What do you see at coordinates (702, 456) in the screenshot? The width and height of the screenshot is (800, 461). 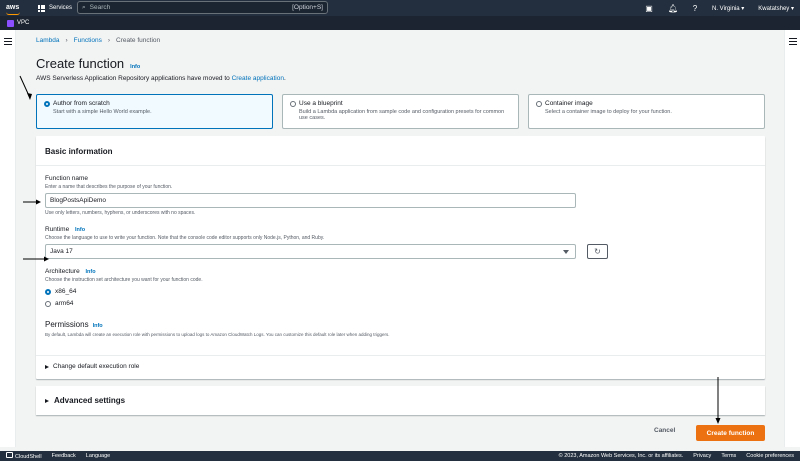 I see `privacy-link: Privacy` at bounding box center [702, 456].